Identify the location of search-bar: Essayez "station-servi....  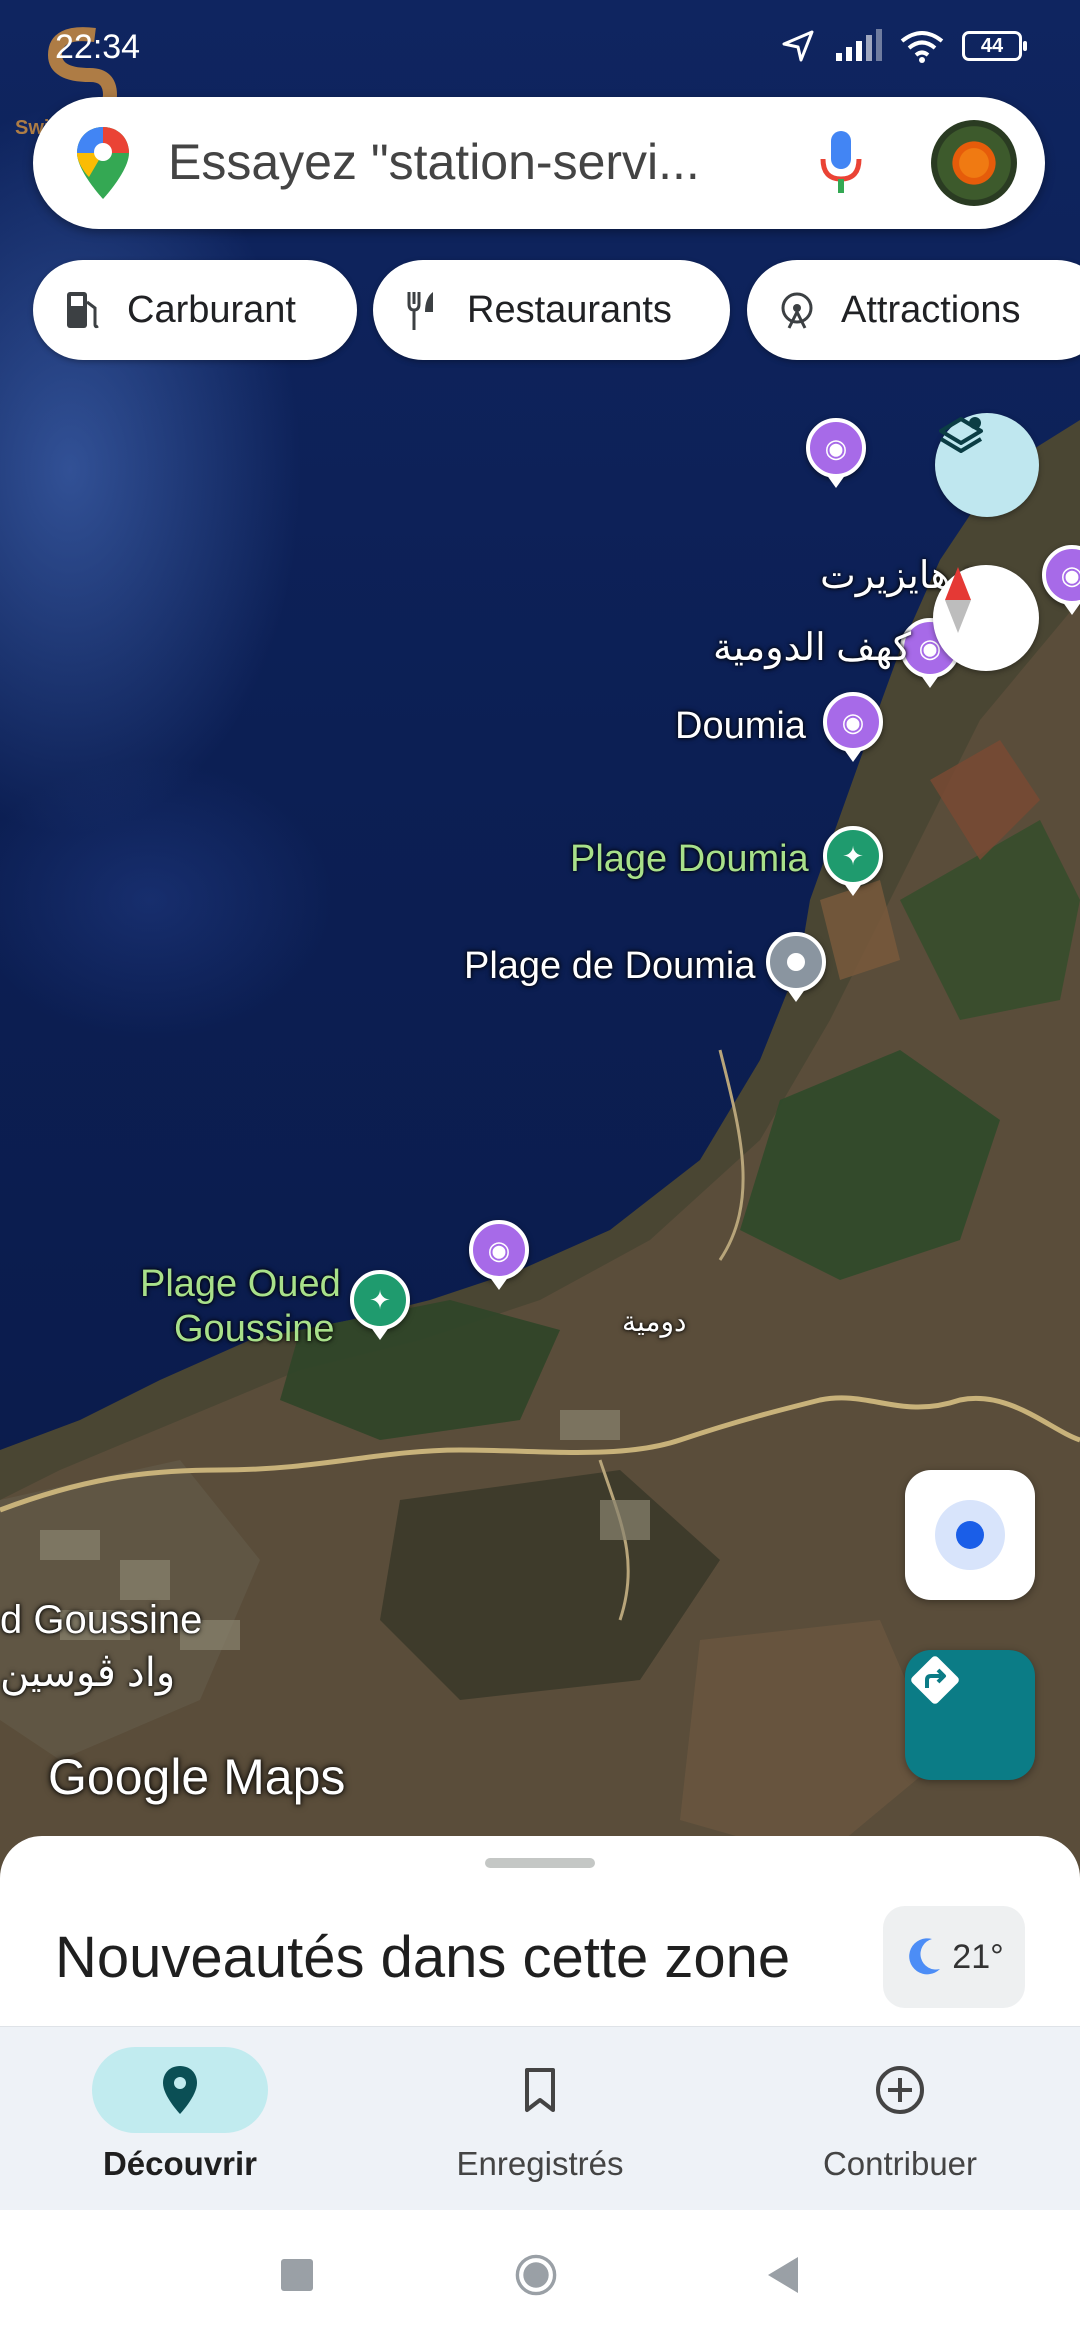
(539, 163).